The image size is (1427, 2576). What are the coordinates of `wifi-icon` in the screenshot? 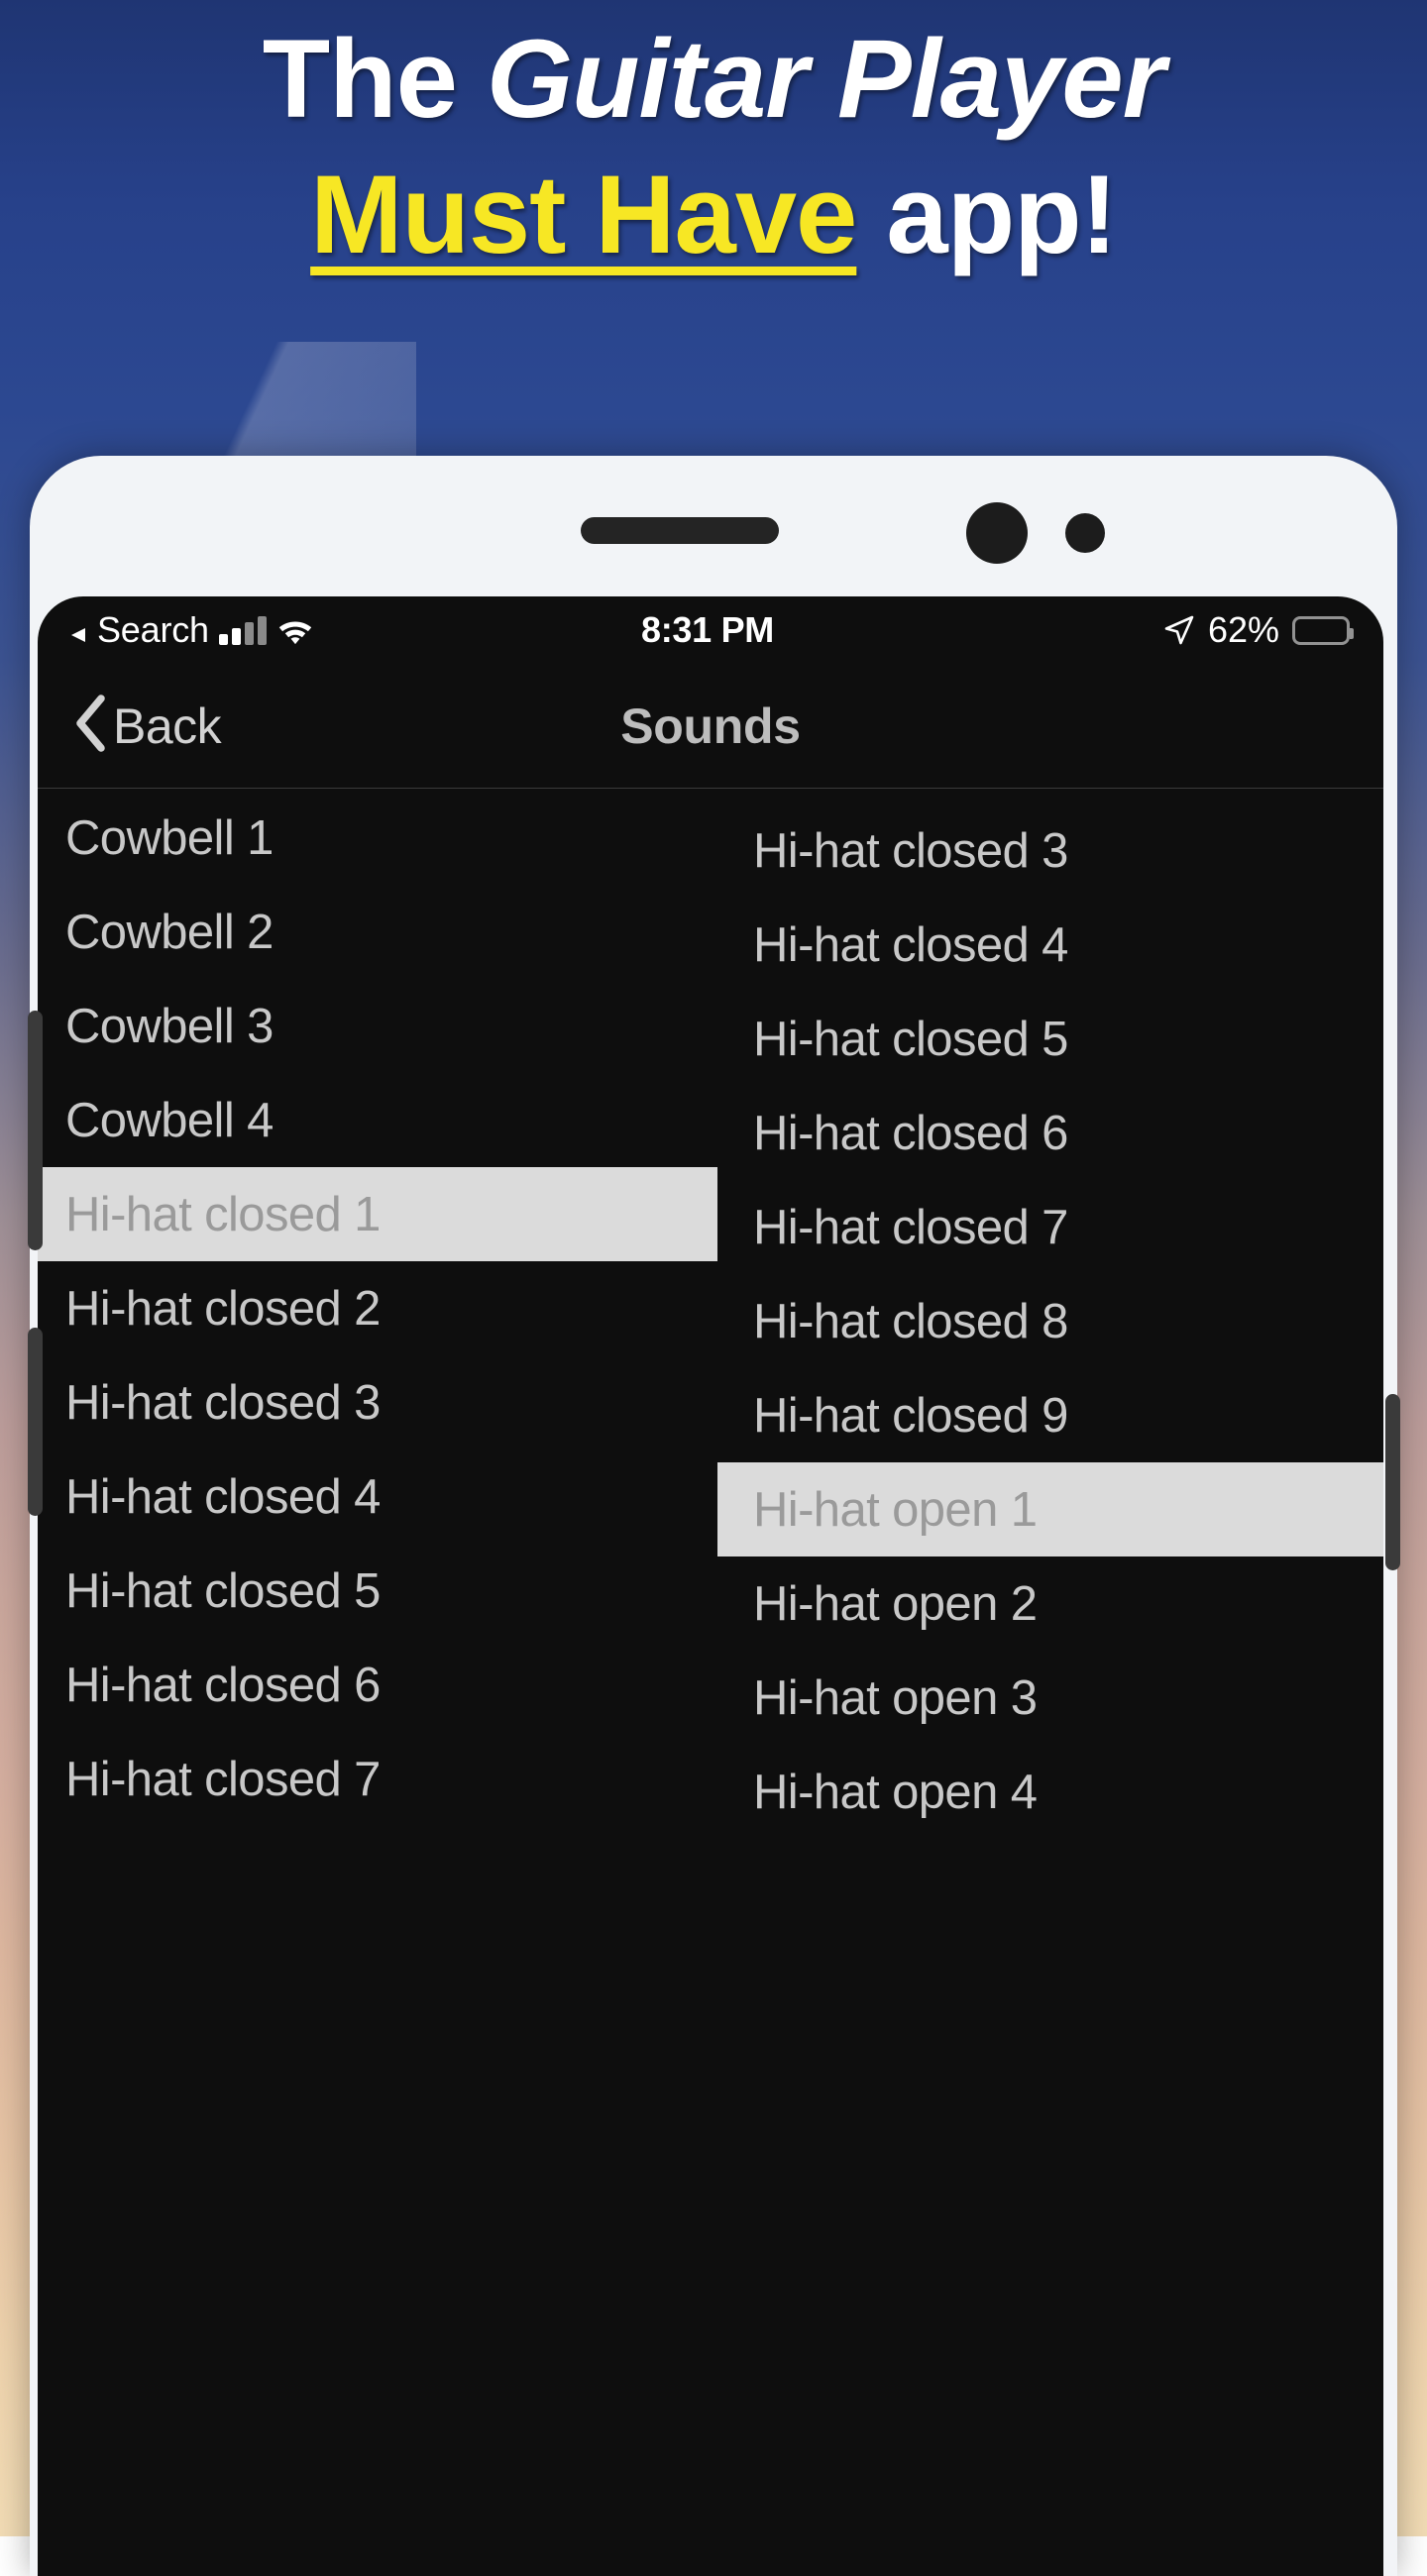 It's located at (295, 633).